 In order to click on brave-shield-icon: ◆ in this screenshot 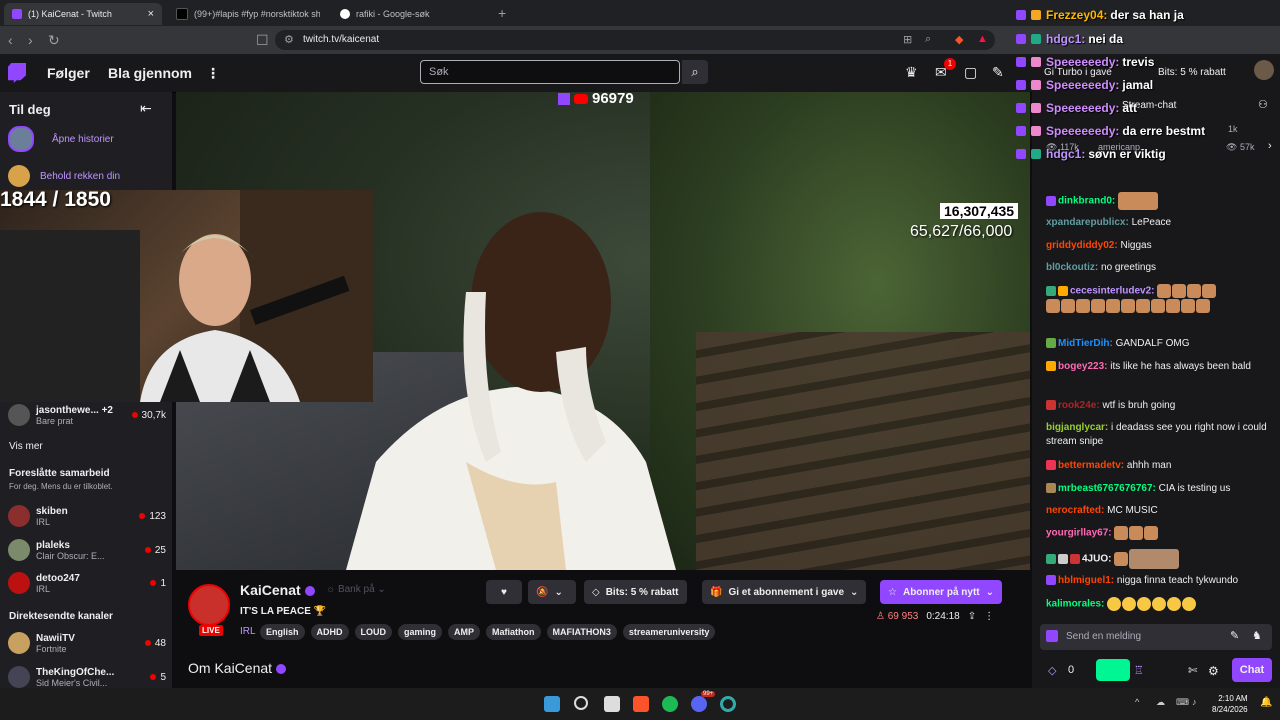, I will do `click(959, 39)`.